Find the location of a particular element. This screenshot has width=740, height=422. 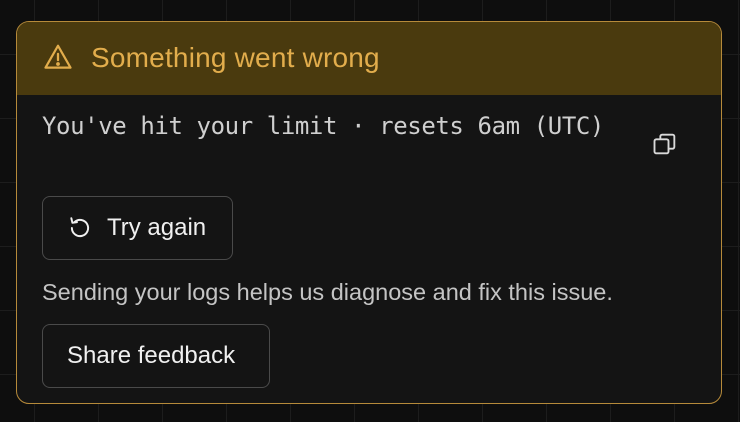

share-feedback-button: Share feedback is located at coordinates (156, 356).